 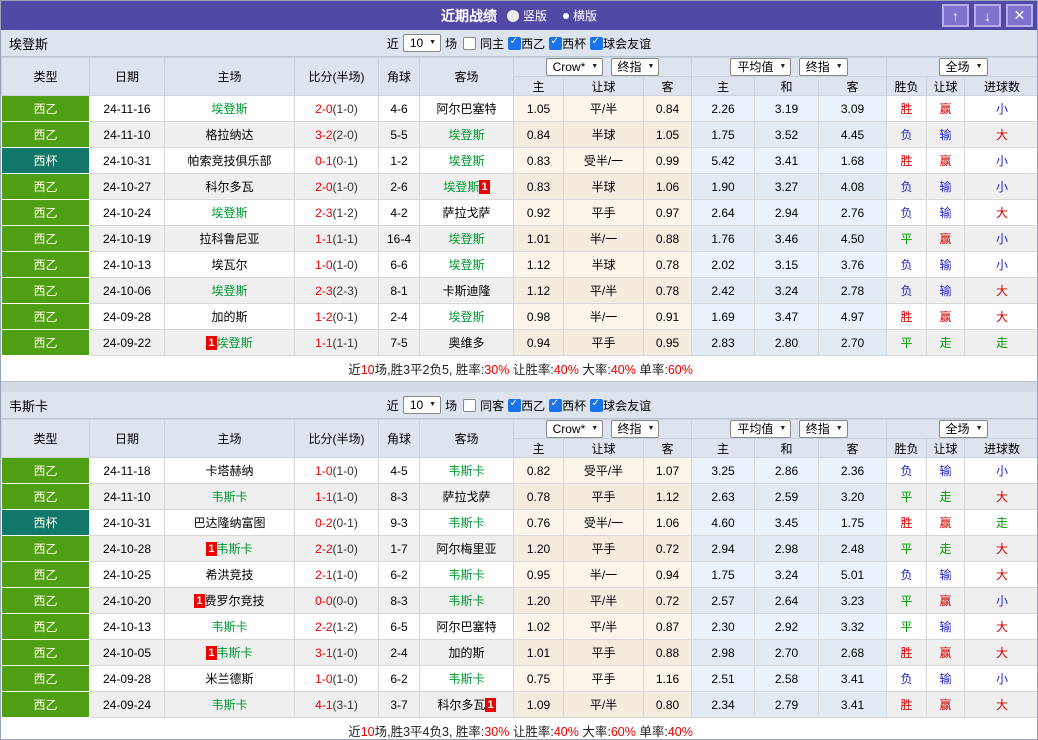 I want to click on corner-count: 1-2, so click(x=399, y=160).